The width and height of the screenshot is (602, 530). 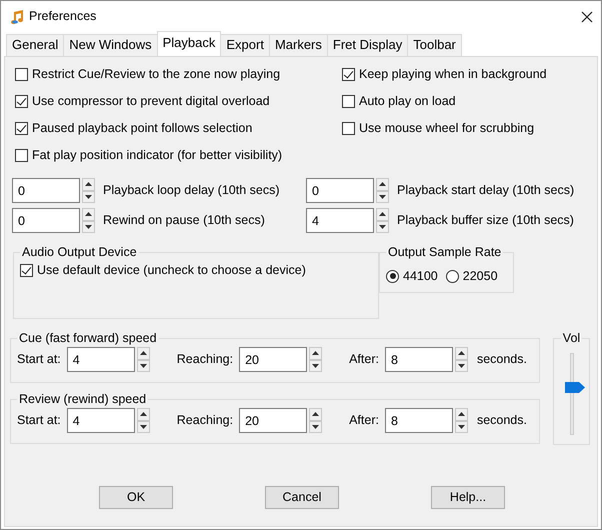 What do you see at coordinates (191, 191) in the screenshot?
I see `field-label: Playback loop delay (10th secs)` at bounding box center [191, 191].